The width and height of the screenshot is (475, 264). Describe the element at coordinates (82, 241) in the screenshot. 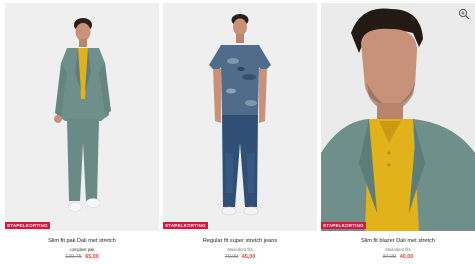

I see `product-title: Slim fit pak Dali met stretch` at that location.